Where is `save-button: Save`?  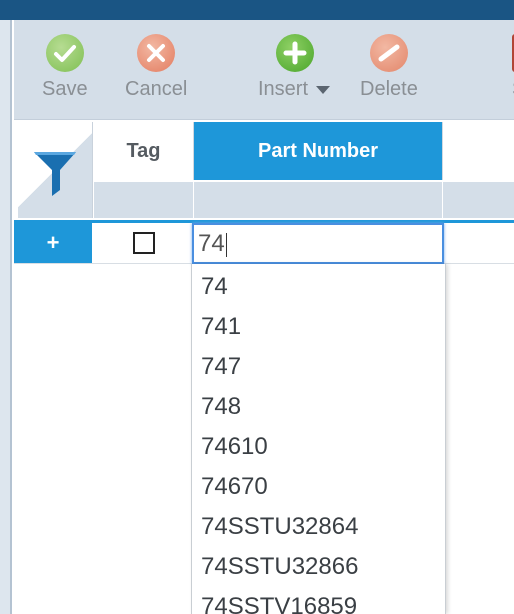
save-button: Save is located at coordinates (65, 67).